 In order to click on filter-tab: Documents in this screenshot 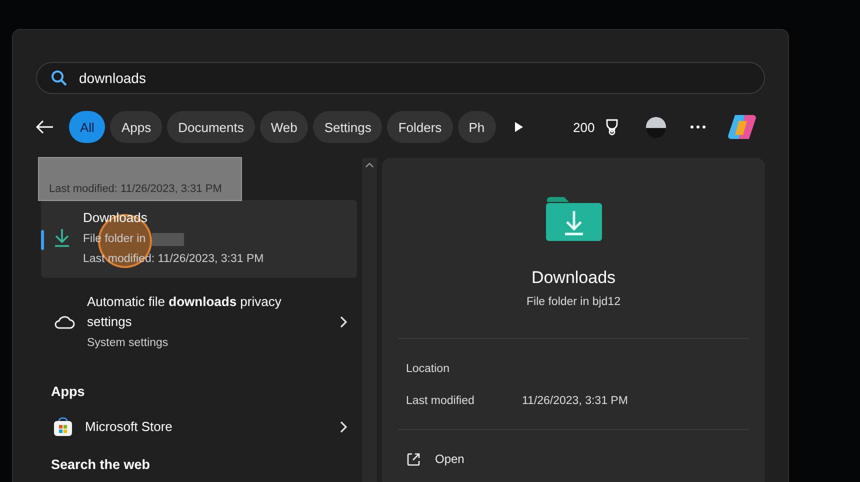, I will do `click(211, 127)`.